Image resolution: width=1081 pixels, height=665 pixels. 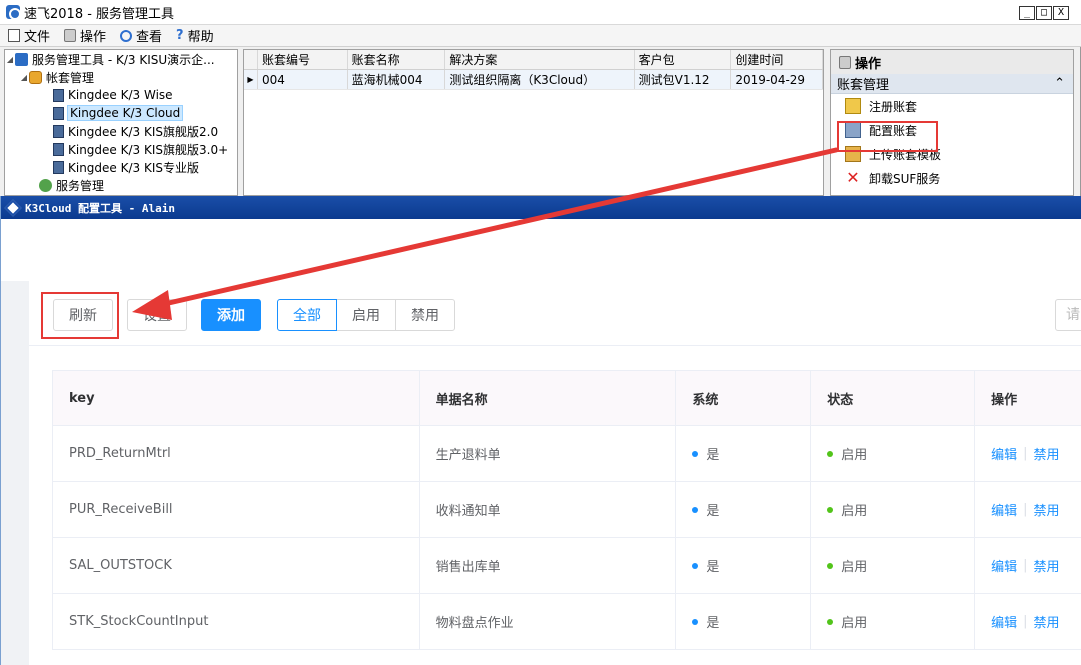 I want to click on key-cell: PRD_ReturnMtrl, so click(x=236, y=453).